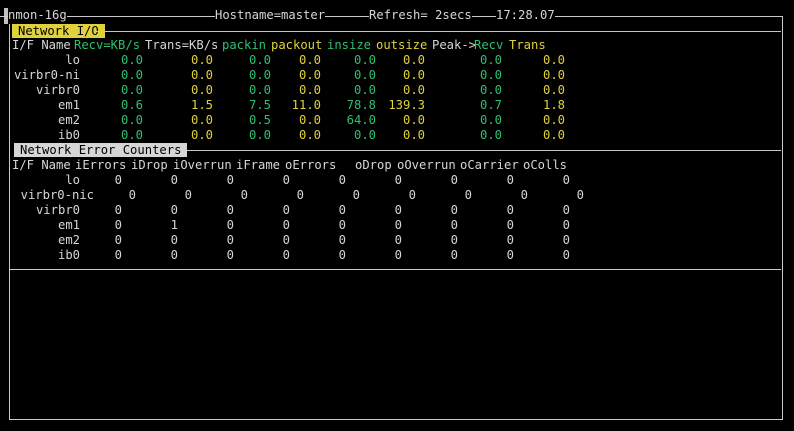 This screenshot has height=431, width=794. What do you see at coordinates (149, 165) in the screenshot?
I see `col-idrop: iDrop` at bounding box center [149, 165].